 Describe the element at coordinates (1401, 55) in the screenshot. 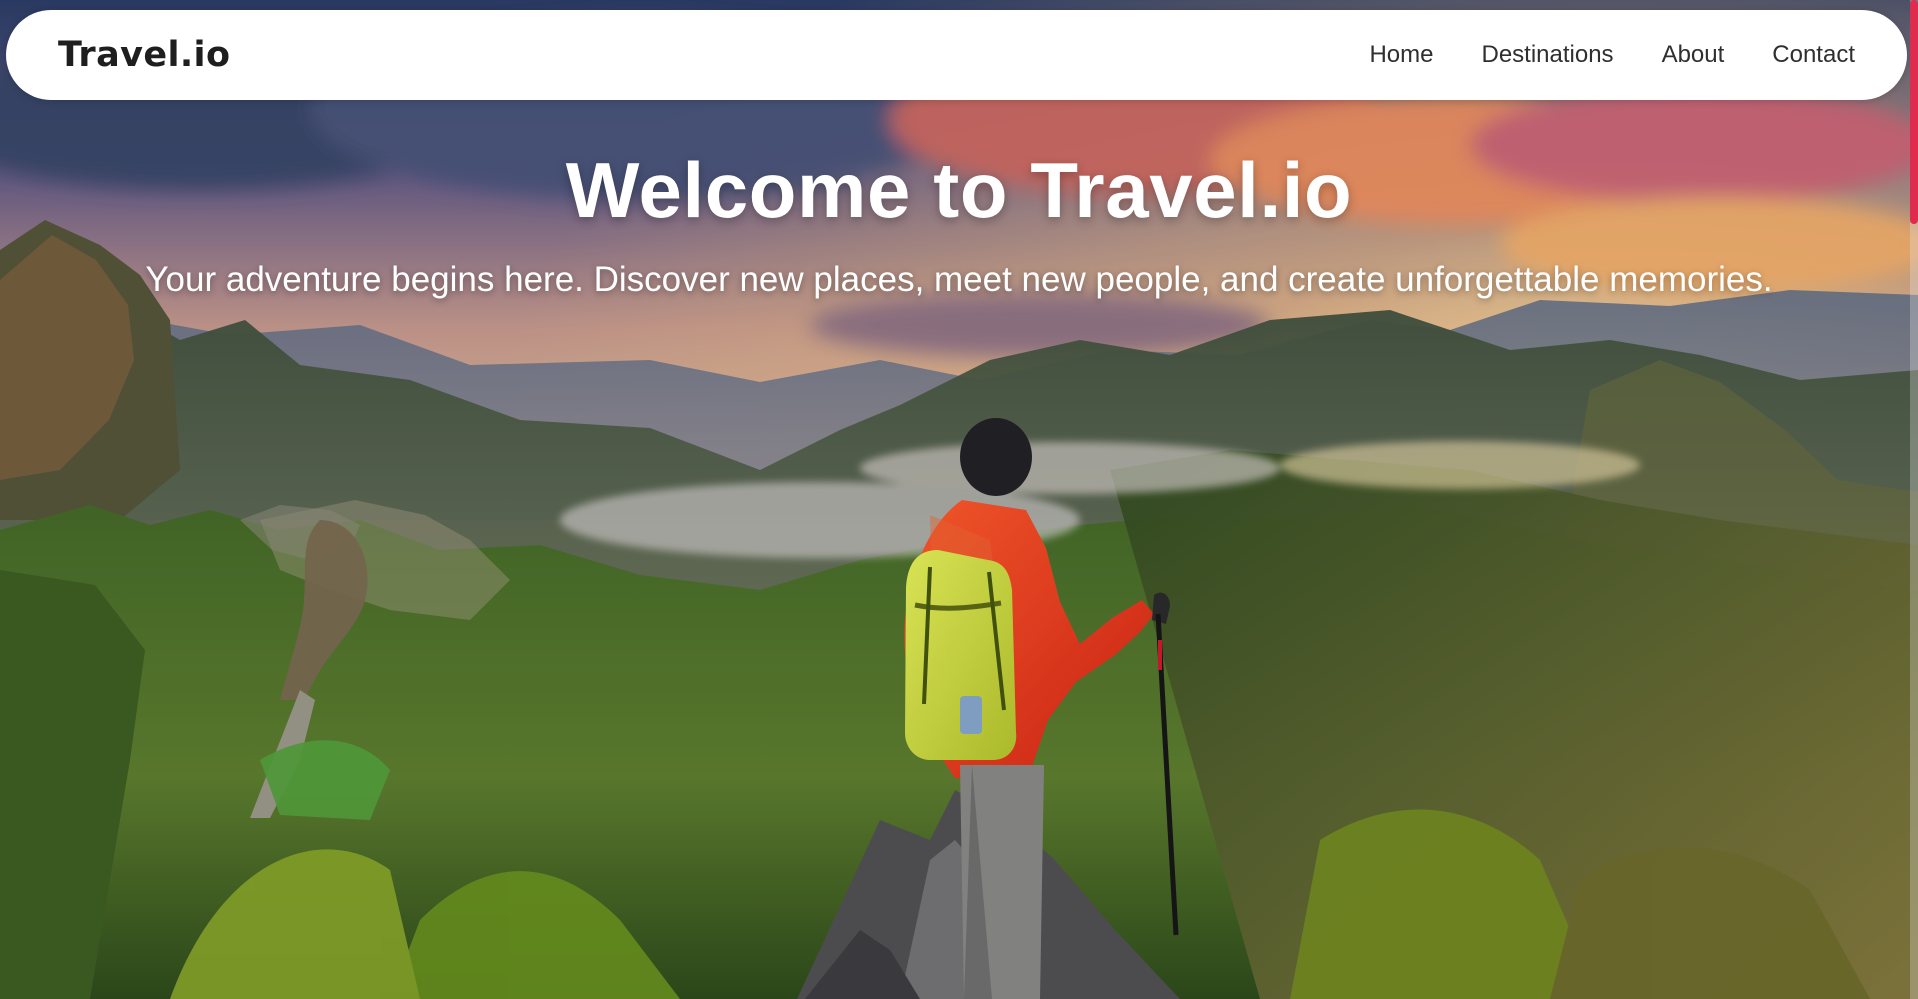

I see `nav-link-home: Home` at that location.